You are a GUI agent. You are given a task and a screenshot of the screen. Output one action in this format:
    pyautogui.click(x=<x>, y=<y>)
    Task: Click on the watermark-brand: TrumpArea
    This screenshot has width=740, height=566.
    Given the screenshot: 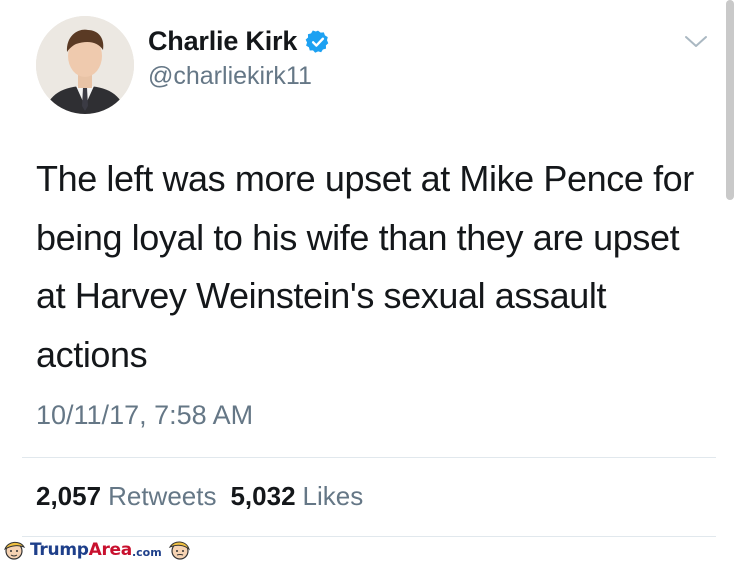 What is the action you would take?
    pyautogui.click(x=81, y=550)
    